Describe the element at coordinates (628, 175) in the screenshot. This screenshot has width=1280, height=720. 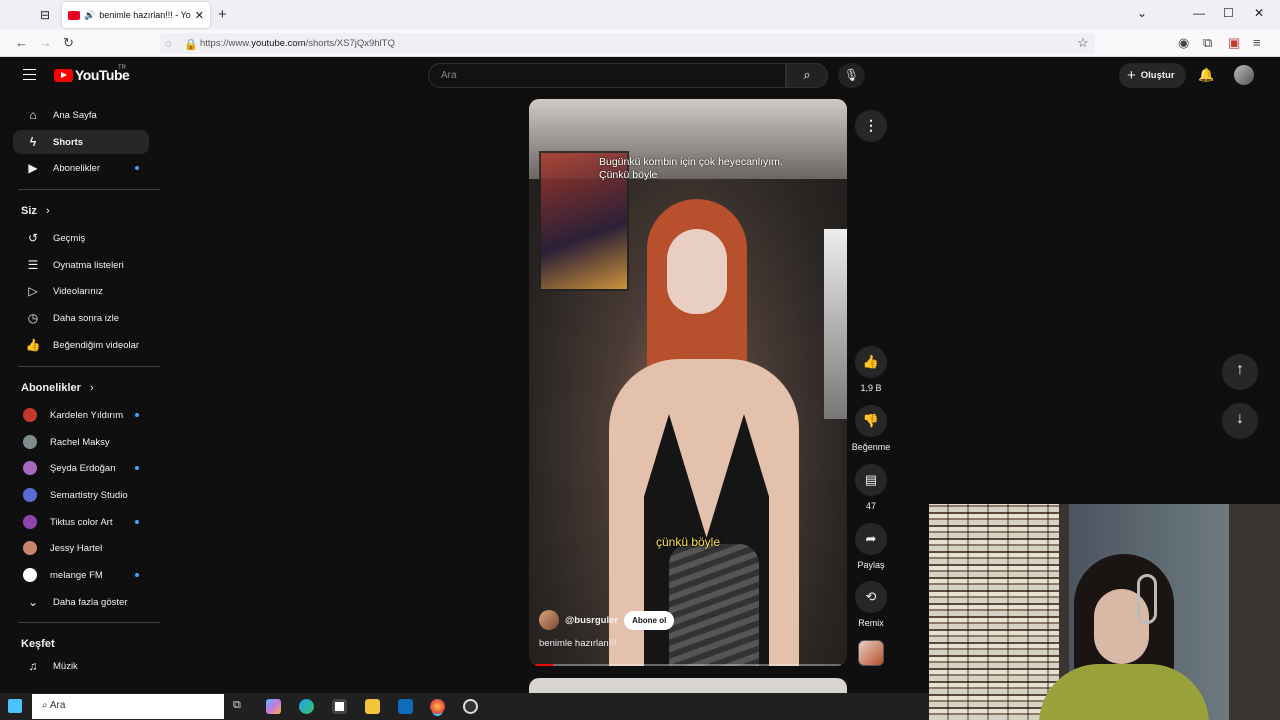
I see `caption-line-2: Çünkü böyle` at that location.